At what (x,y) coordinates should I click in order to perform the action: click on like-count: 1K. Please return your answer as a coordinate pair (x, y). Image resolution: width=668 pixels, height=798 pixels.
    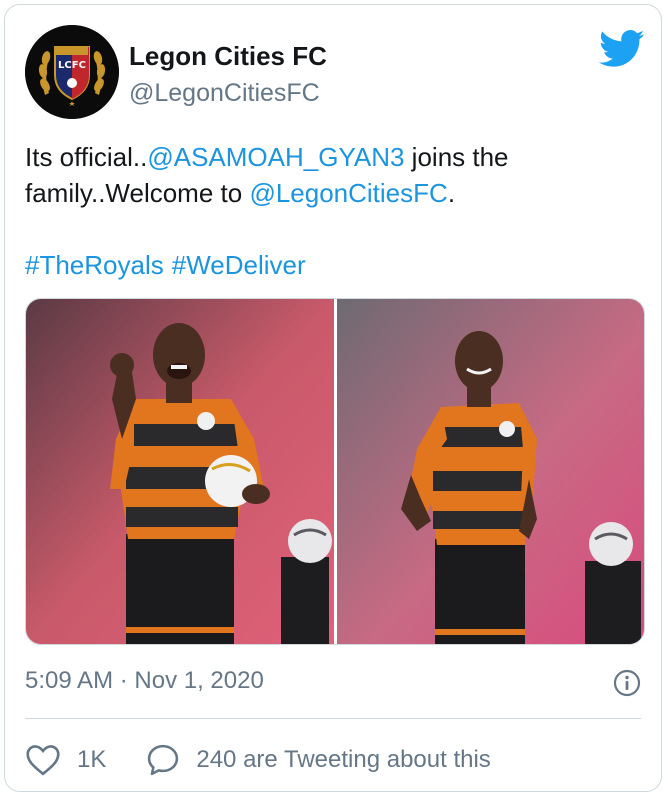
    Looking at the image, I should click on (92, 759).